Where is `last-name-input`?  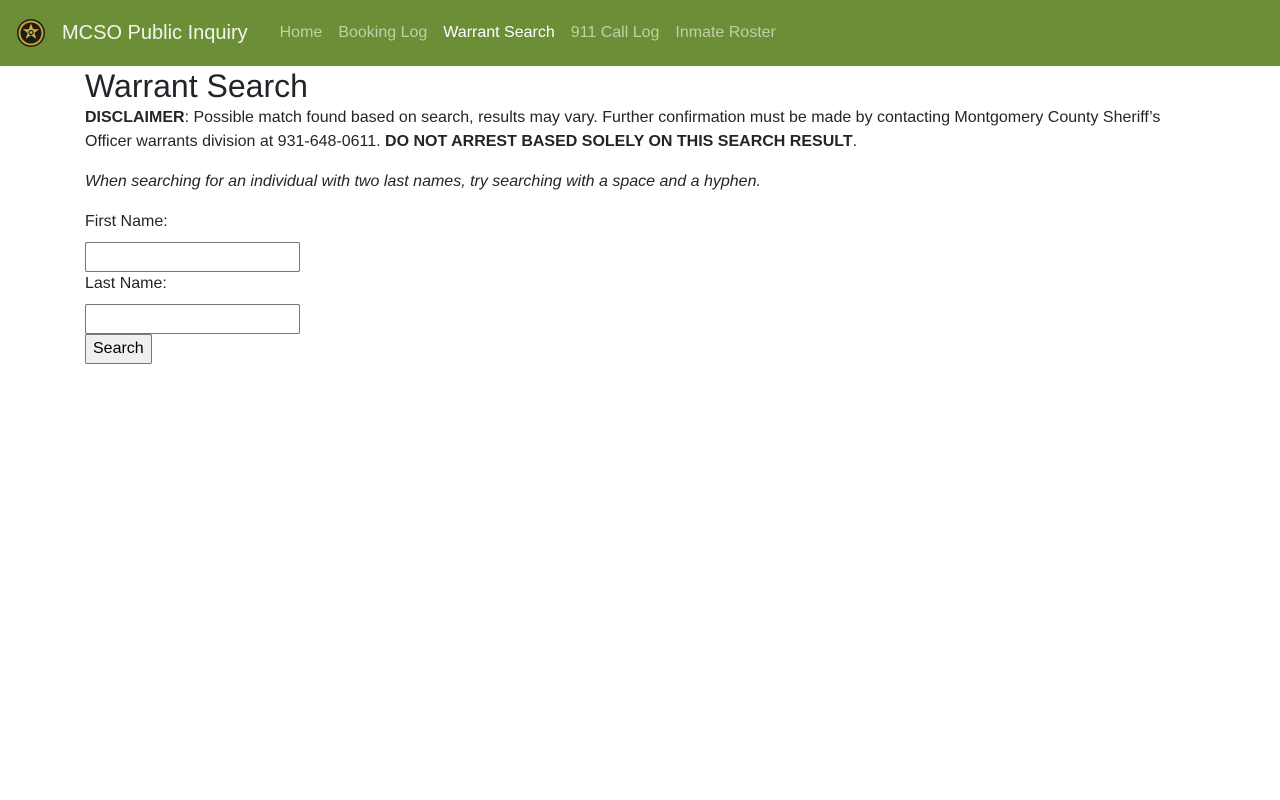
last-name-input is located at coordinates (192, 319).